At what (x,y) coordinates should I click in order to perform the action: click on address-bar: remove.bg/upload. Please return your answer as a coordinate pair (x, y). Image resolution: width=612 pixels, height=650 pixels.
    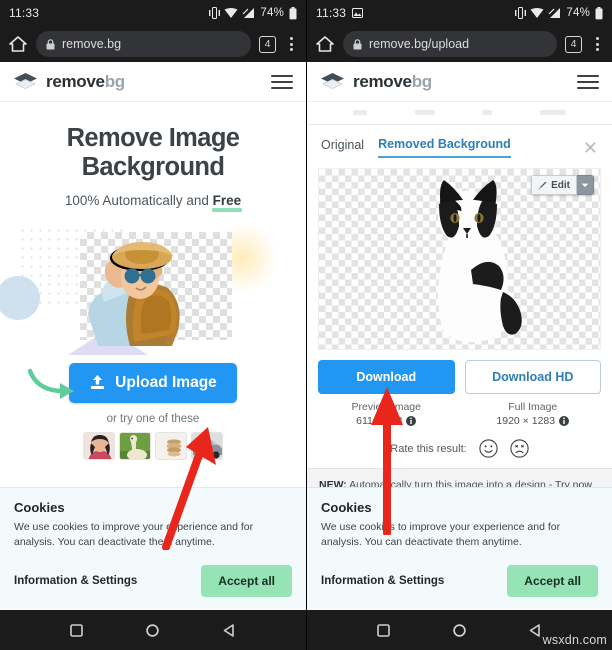
    Looking at the image, I should click on (450, 44).